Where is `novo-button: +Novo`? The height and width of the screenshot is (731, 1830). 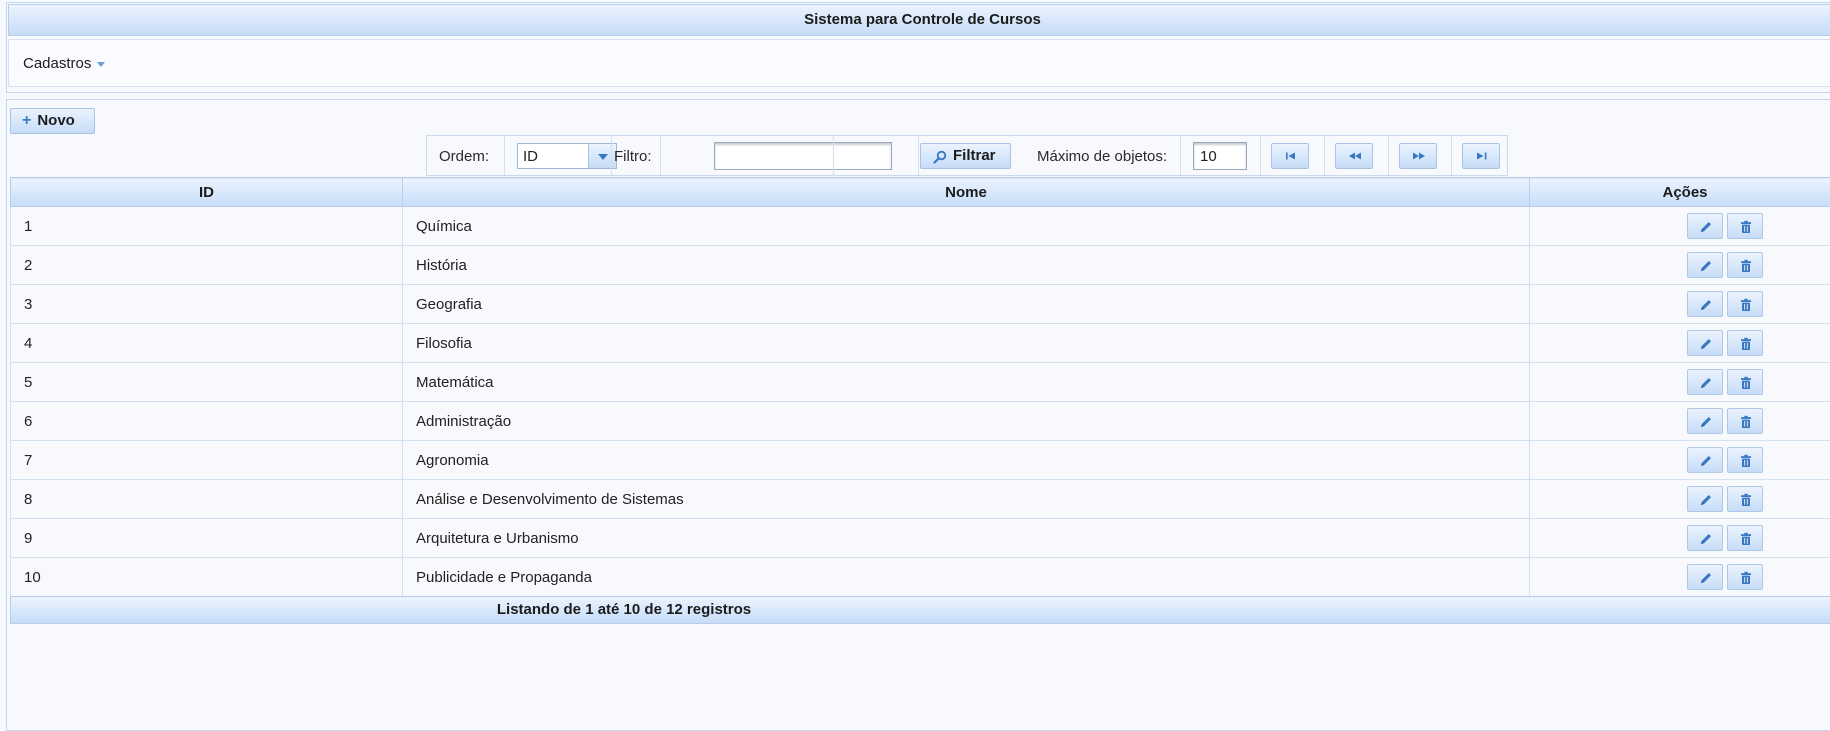 novo-button: +Novo is located at coordinates (52, 121).